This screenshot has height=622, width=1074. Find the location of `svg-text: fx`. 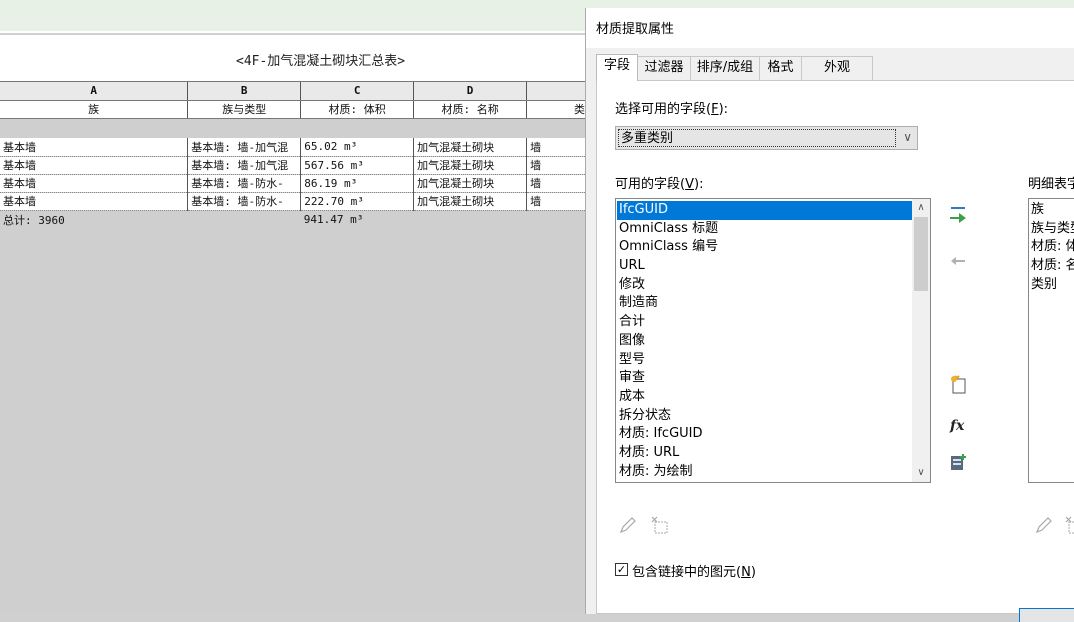

svg-text: fx is located at coordinates (957, 426).